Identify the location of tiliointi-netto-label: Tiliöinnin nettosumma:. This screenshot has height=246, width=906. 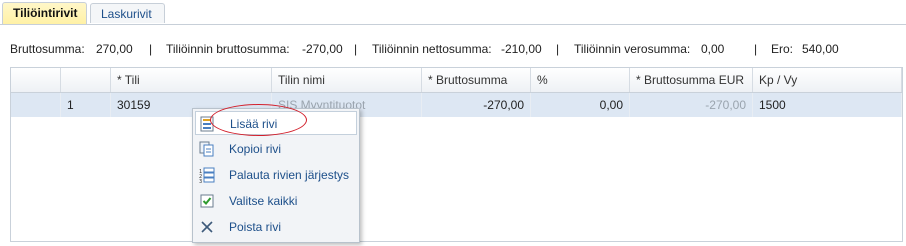
(432, 49).